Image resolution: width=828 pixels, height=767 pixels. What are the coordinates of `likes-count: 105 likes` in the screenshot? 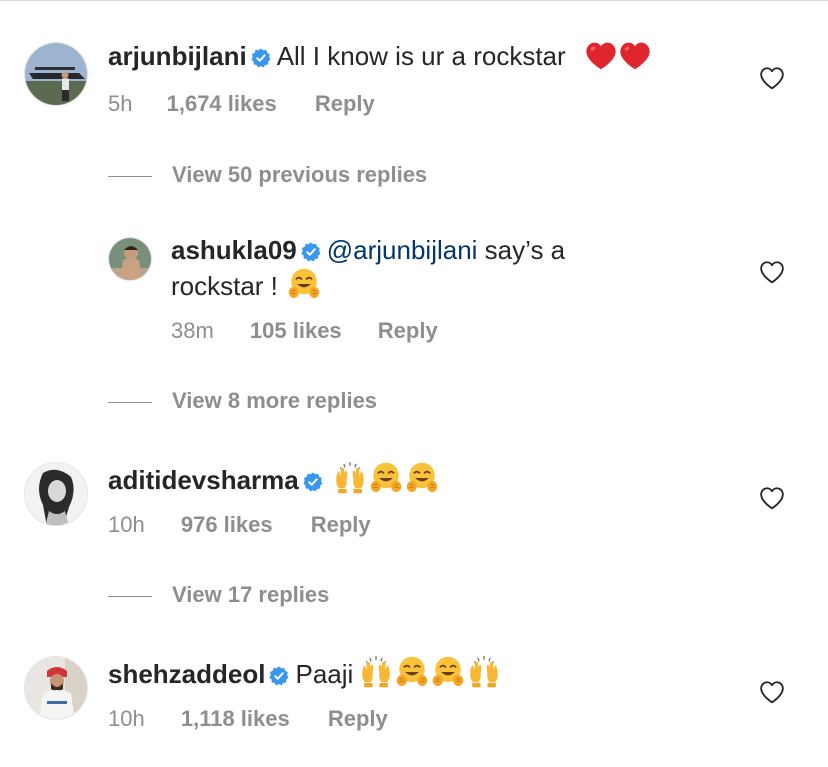 It's located at (296, 331).